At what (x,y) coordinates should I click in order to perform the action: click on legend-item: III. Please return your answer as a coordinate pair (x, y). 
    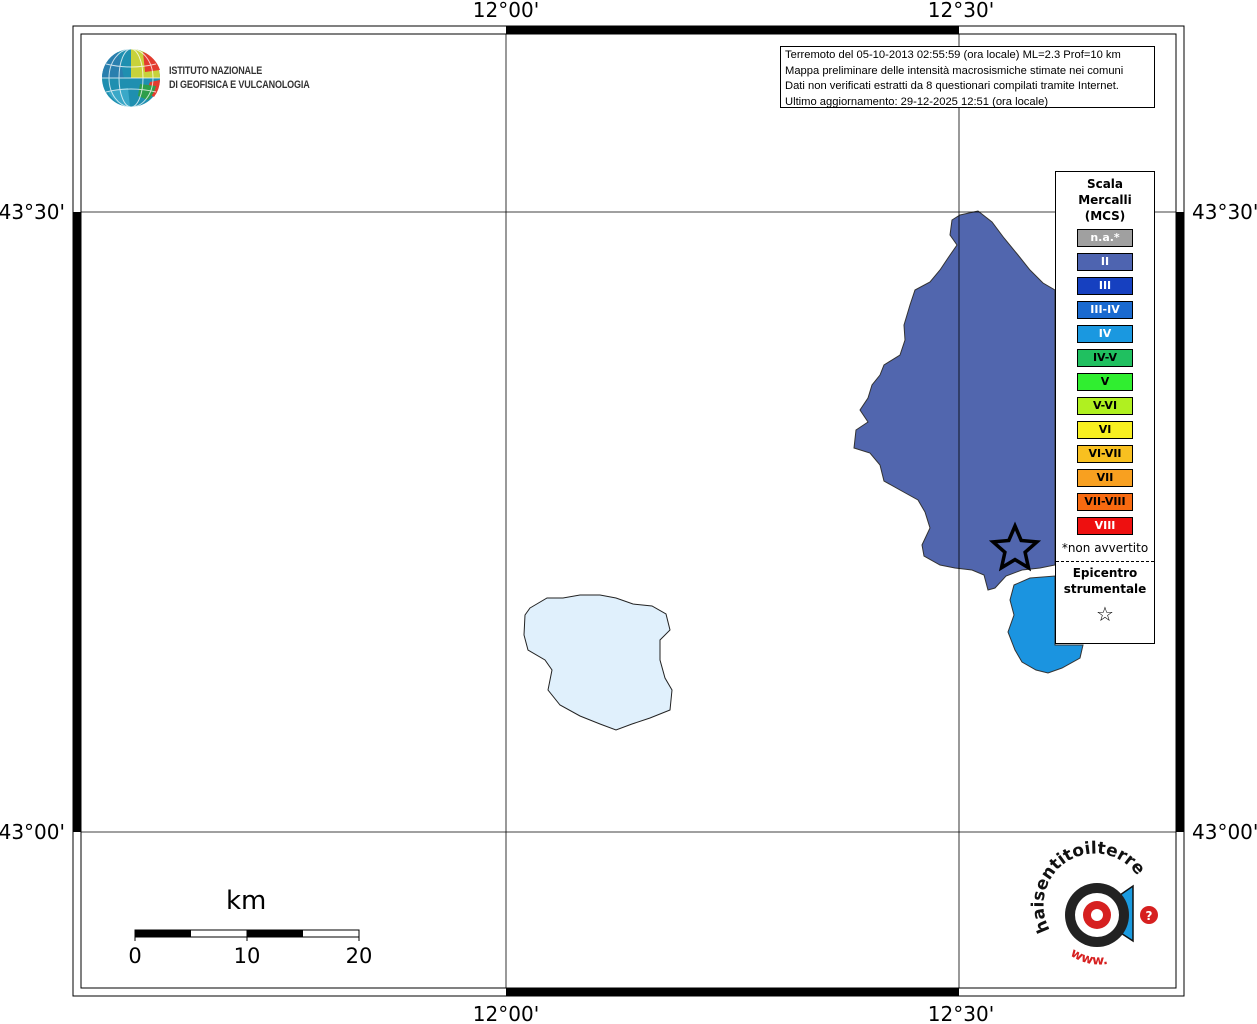
    Looking at the image, I should click on (1105, 286).